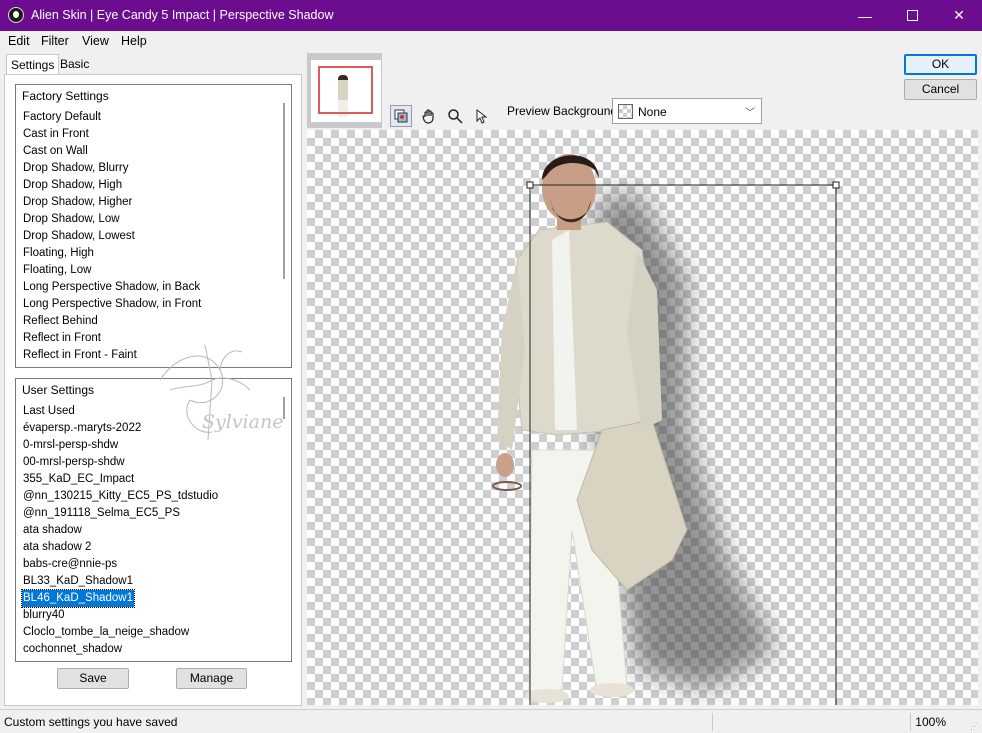 This screenshot has width=982, height=733. What do you see at coordinates (112, 168) in the screenshot?
I see `factory-item: Drop Shadow, Blurry` at bounding box center [112, 168].